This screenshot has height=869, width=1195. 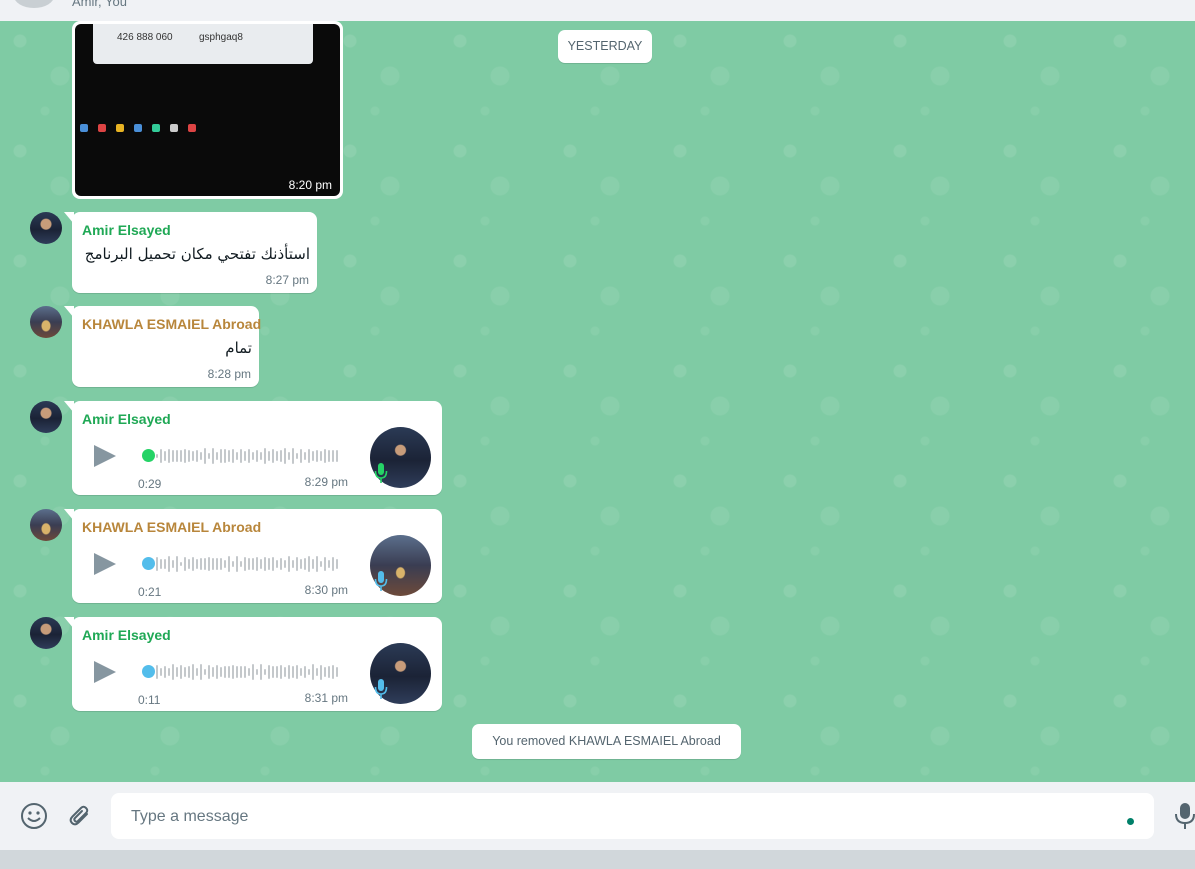 I want to click on message-text: تمام, so click(x=238, y=348).